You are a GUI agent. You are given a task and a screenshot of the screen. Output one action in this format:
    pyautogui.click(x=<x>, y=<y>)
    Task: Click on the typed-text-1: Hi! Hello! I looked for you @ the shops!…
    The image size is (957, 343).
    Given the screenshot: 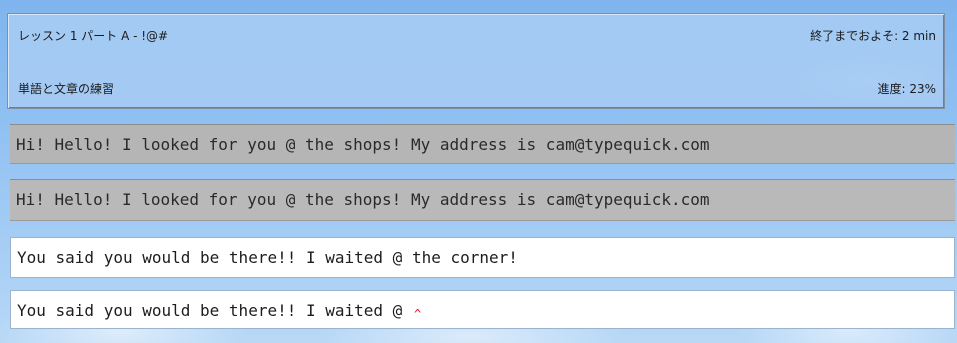 What is the action you would take?
    pyautogui.click(x=363, y=199)
    